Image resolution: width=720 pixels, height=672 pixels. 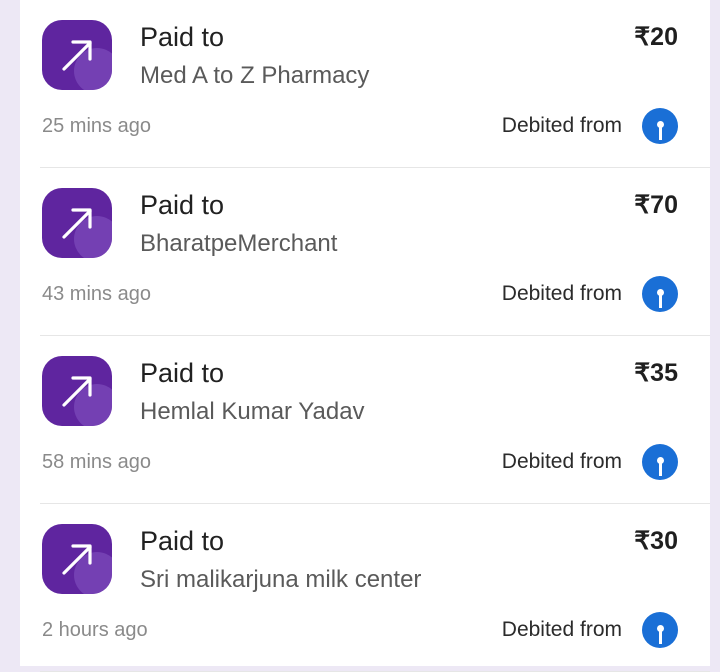 What do you see at coordinates (656, 205) in the screenshot?
I see `transaction-amount: ₹70` at bounding box center [656, 205].